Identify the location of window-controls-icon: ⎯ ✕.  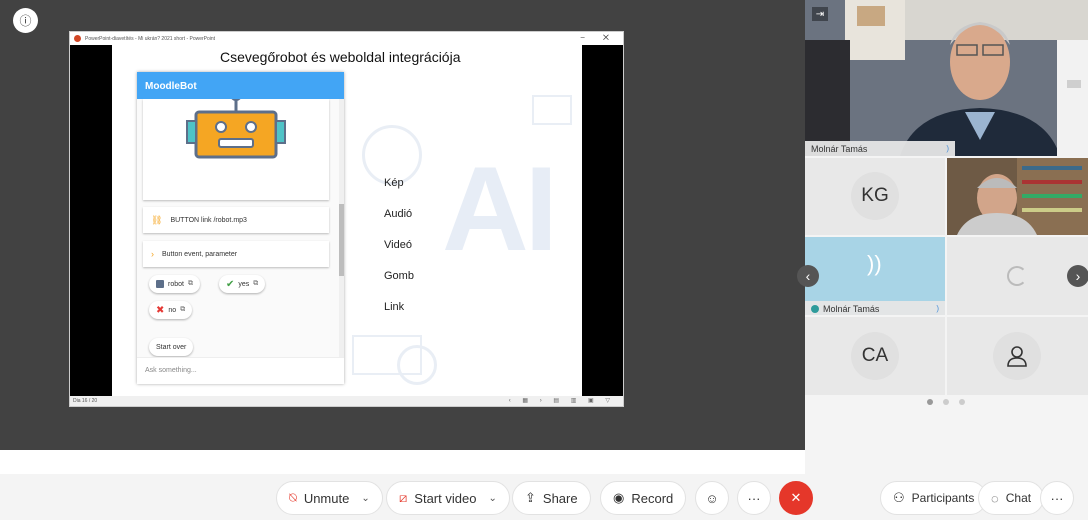
(599, 38).